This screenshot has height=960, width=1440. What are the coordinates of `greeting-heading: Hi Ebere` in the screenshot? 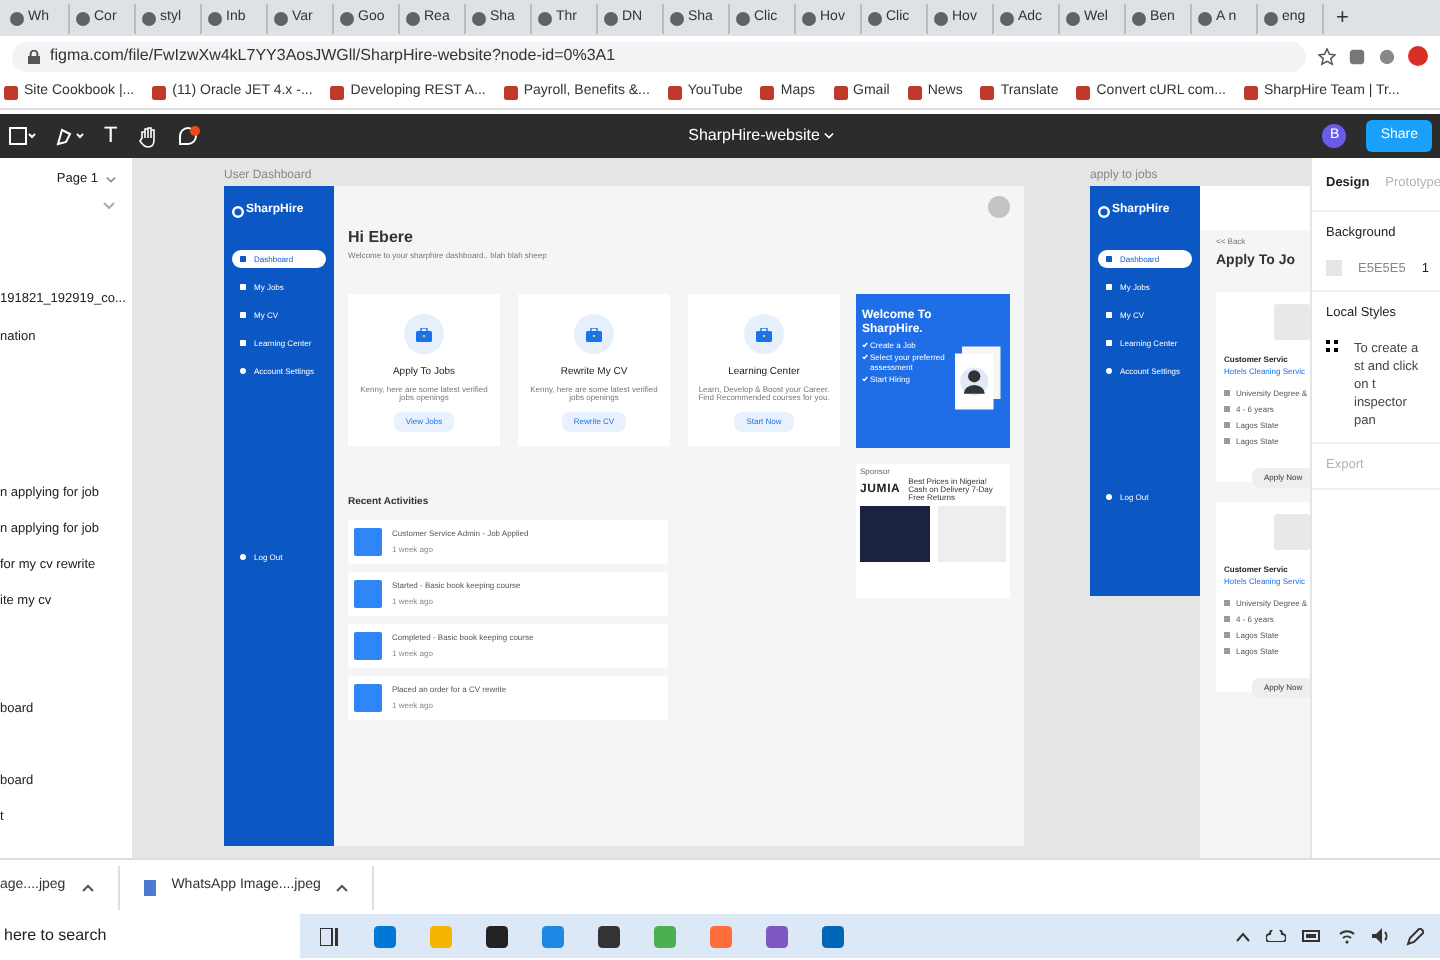 It's located at (381, 238).